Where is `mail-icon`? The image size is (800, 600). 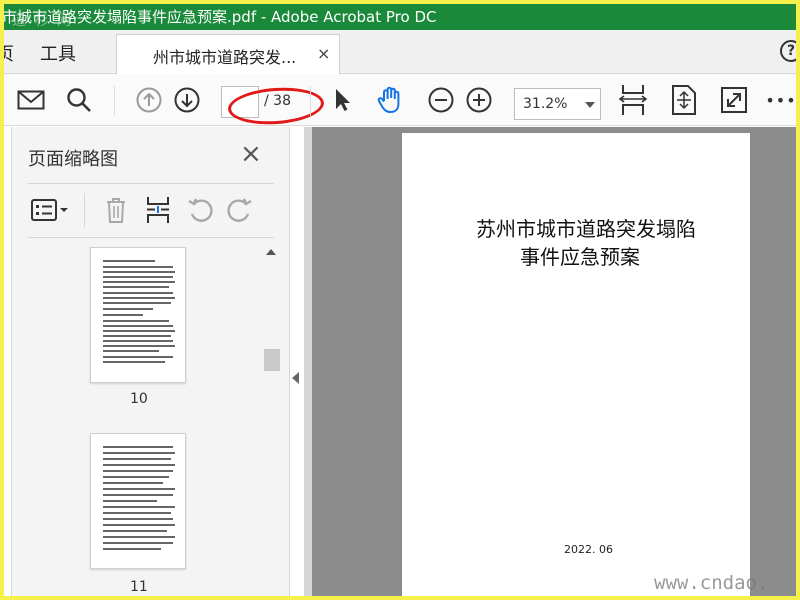 mail-icon is located at coordinates (31, 100).